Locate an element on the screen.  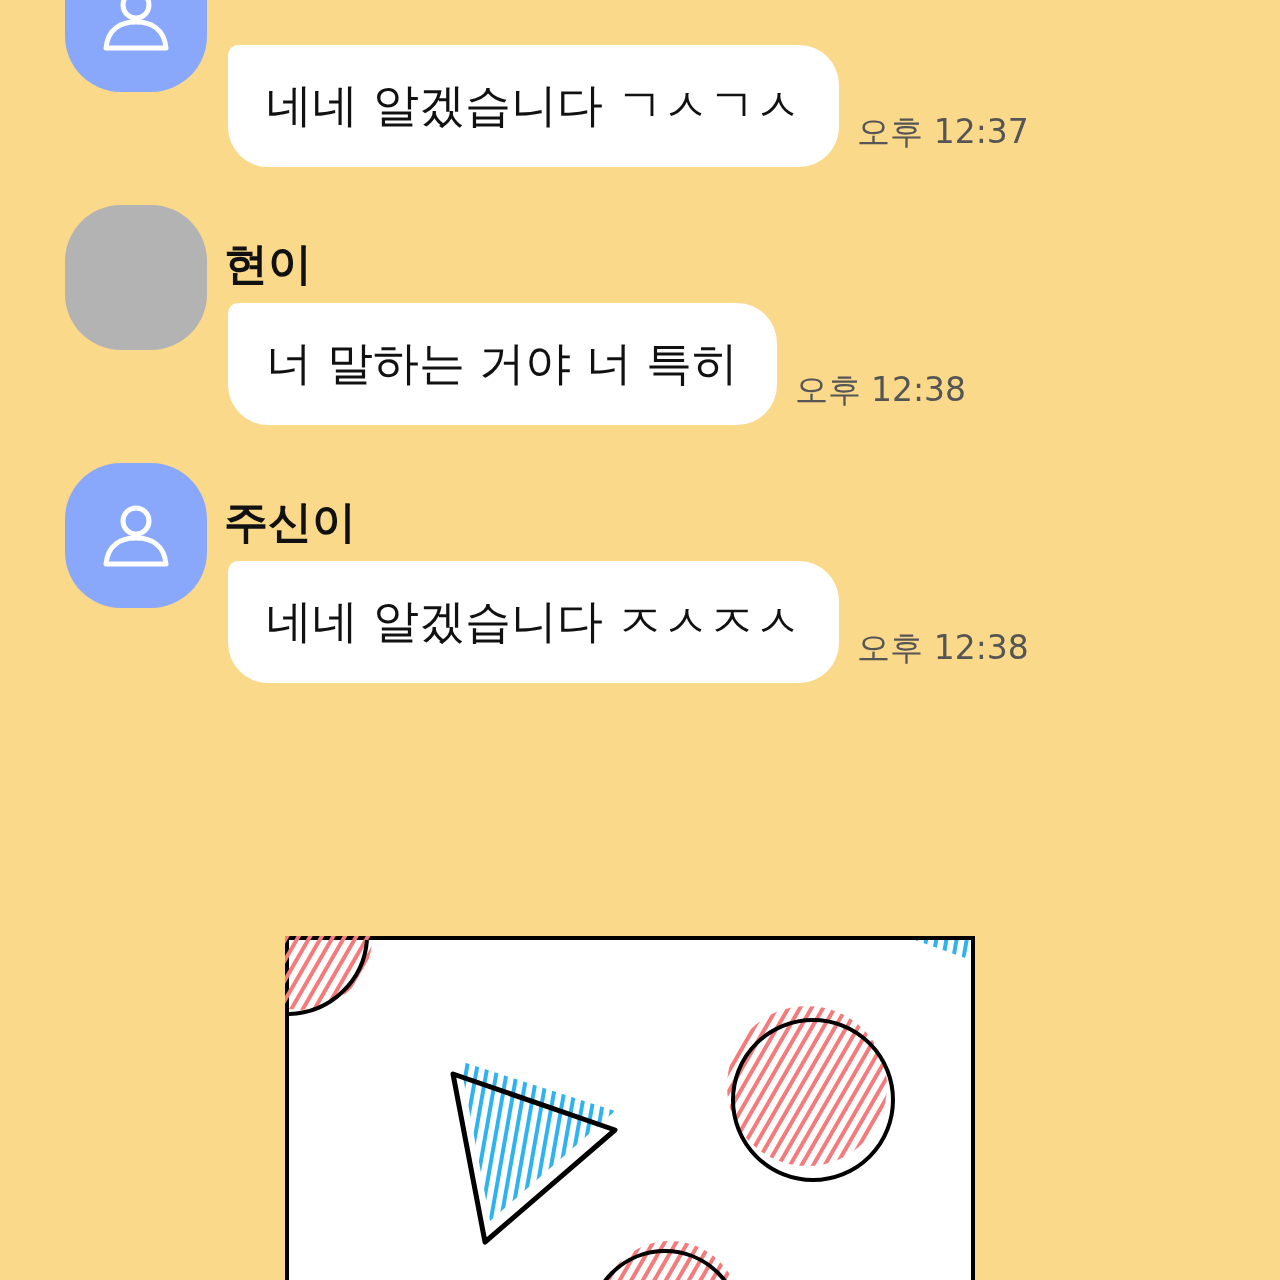
message-time: 오후 12:37 is located at coordinates (943, 132).